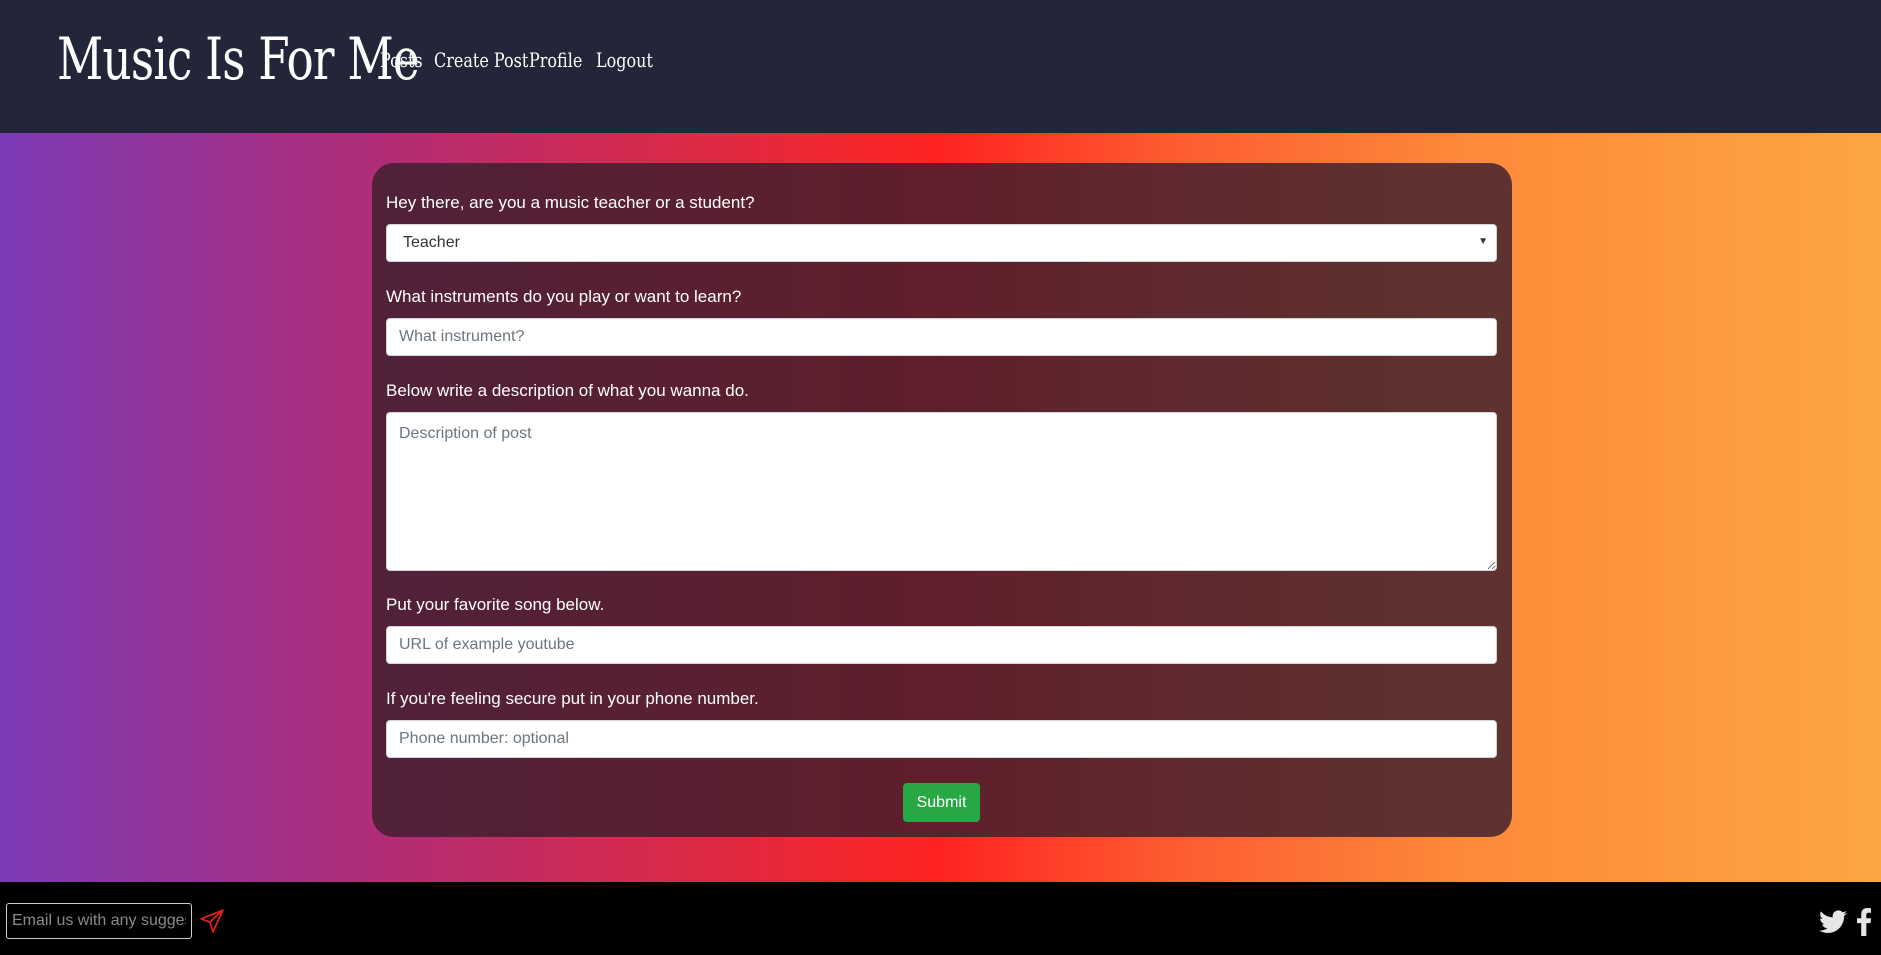 This screenshot has height=955, width=1881. Describe the element at coordinates (401, 60) in the screenshot. I see `nav-posts: Posts` at that location.